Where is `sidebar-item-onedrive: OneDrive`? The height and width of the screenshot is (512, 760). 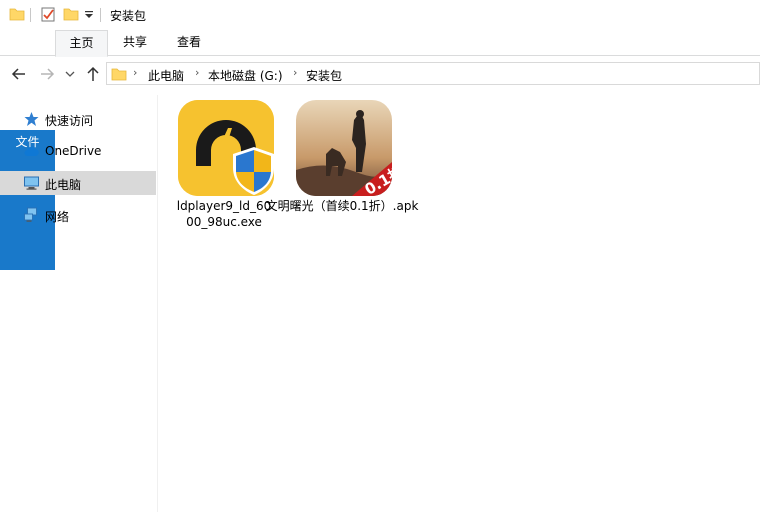
sidebar-item-onedrive: OneDrive is located at coordinates (78, 151).